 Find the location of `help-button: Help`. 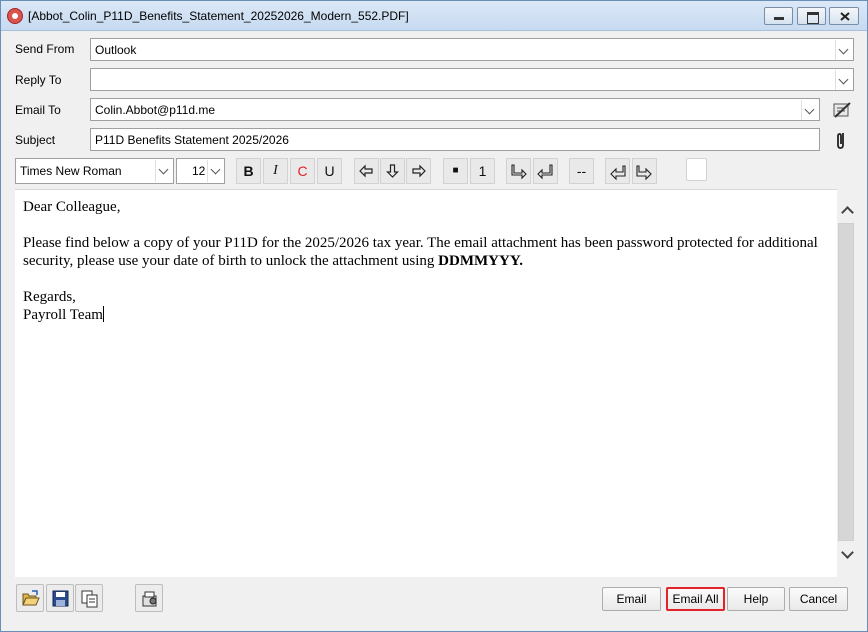

help-button: Help is located at coordinates (756, 599).